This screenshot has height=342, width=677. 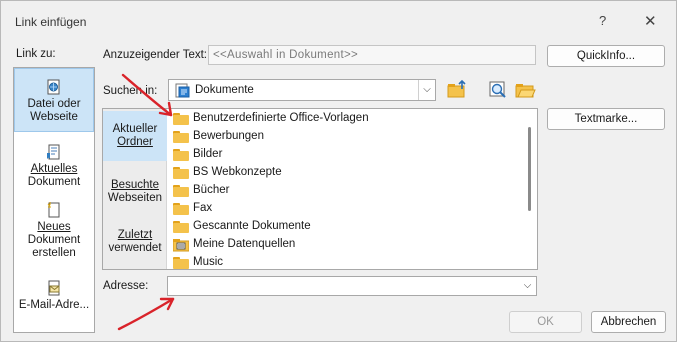 What do you see at coordinates (211, 190) in the screenshot?
I see `file-name: Bücher` at bounding box center [211, 190].